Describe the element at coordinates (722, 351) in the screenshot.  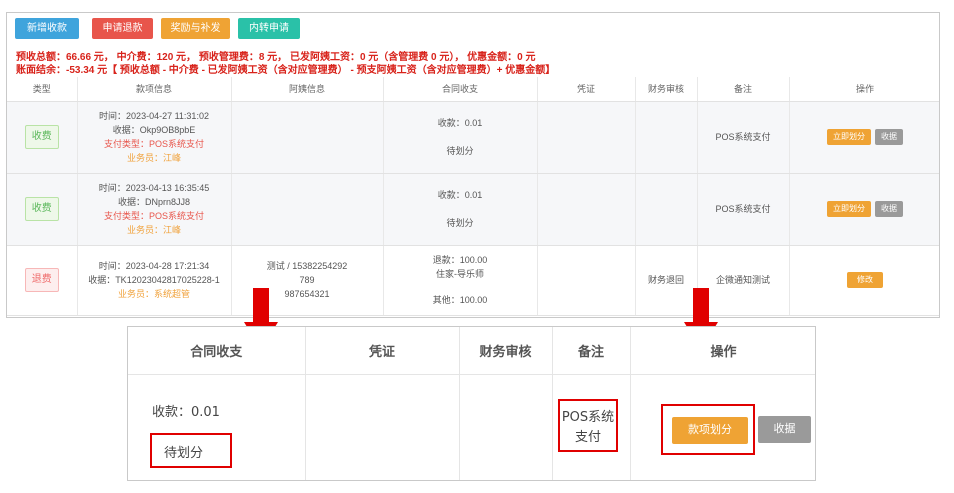
I see `zoom-header-actions: 操作` at that location.